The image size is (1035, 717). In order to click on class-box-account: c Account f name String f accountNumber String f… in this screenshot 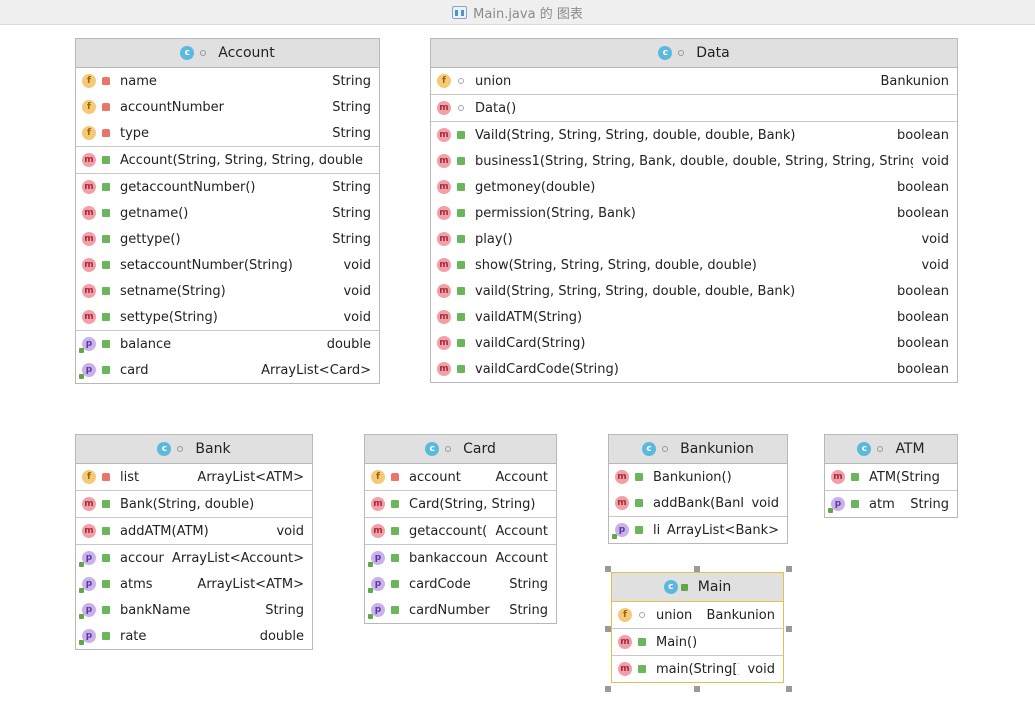, I will do `click(227, 211)`.